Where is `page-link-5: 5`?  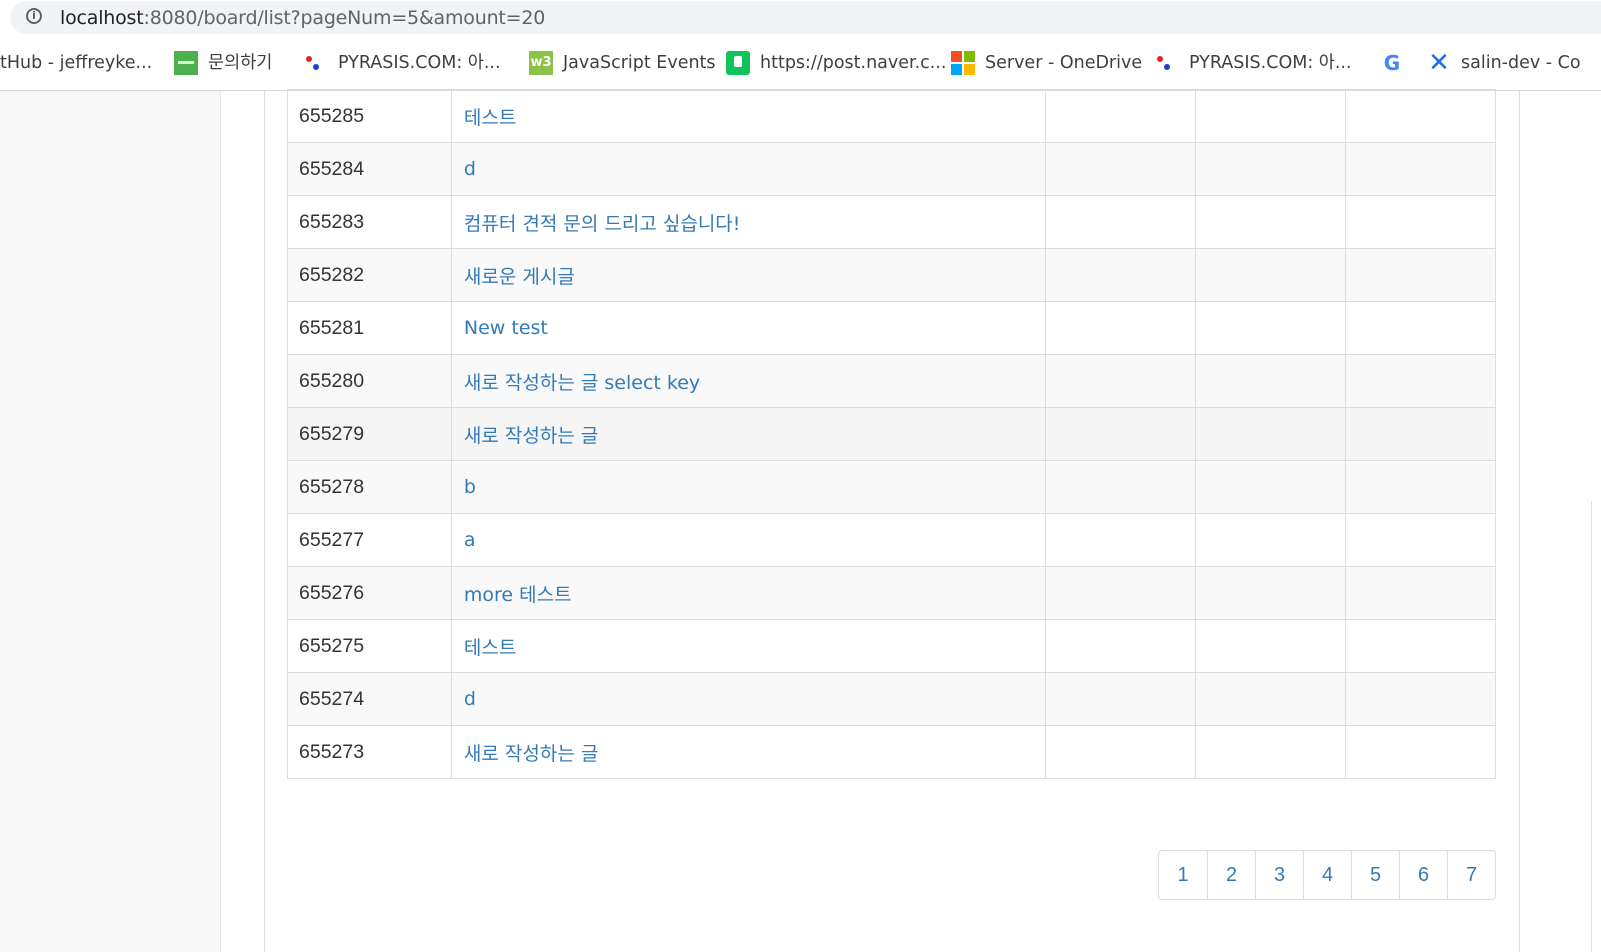
page-link-5: 5 is located at coordinates (1375, 875).